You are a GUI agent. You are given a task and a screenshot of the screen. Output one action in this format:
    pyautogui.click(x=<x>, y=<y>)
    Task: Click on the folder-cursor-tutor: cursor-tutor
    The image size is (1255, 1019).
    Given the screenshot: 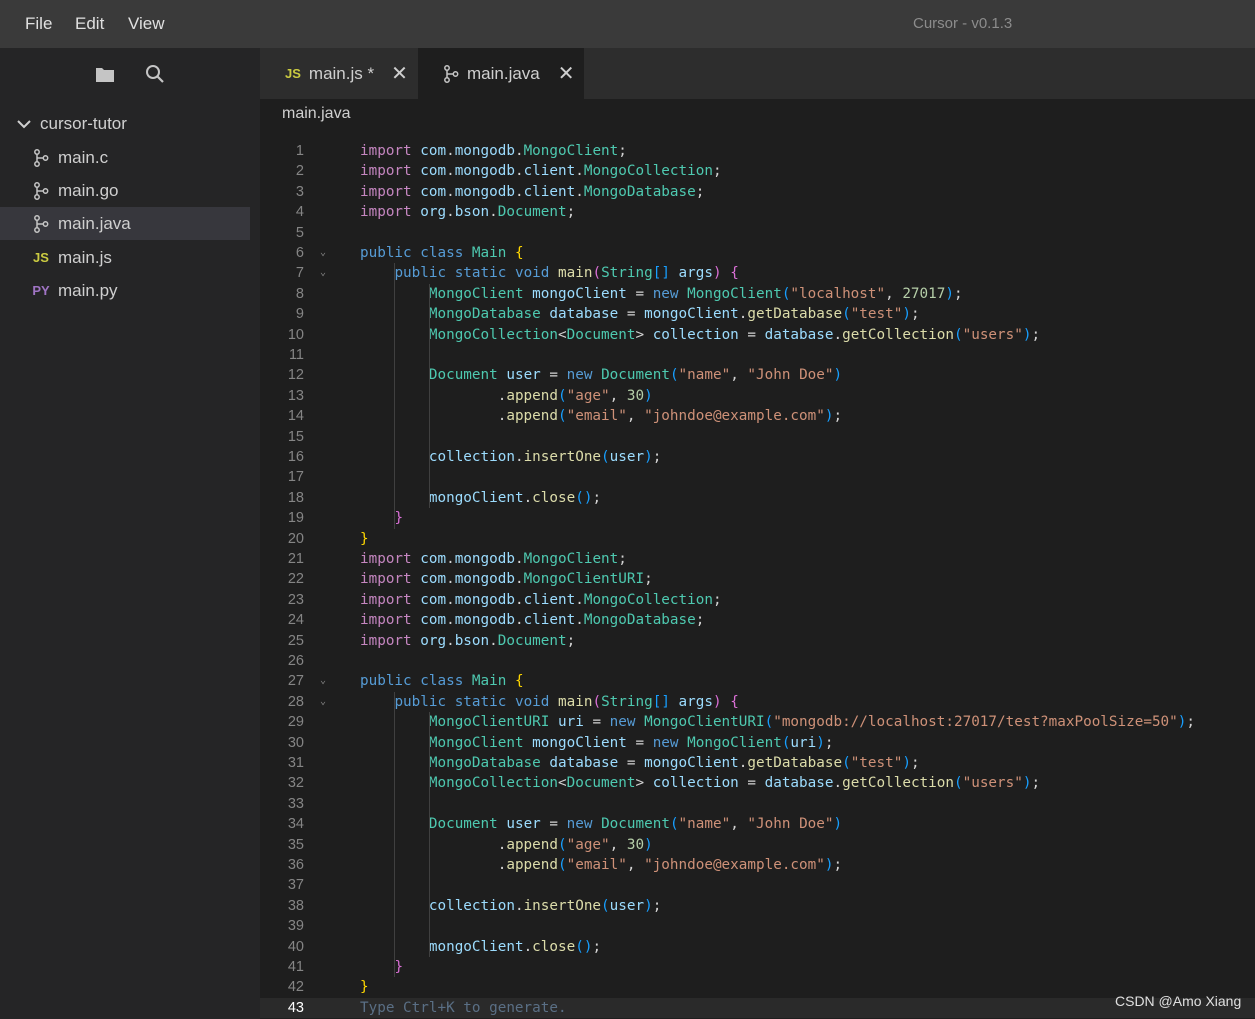 What is the action you would take?
    pyautogui.click(x=71, y=124)
    